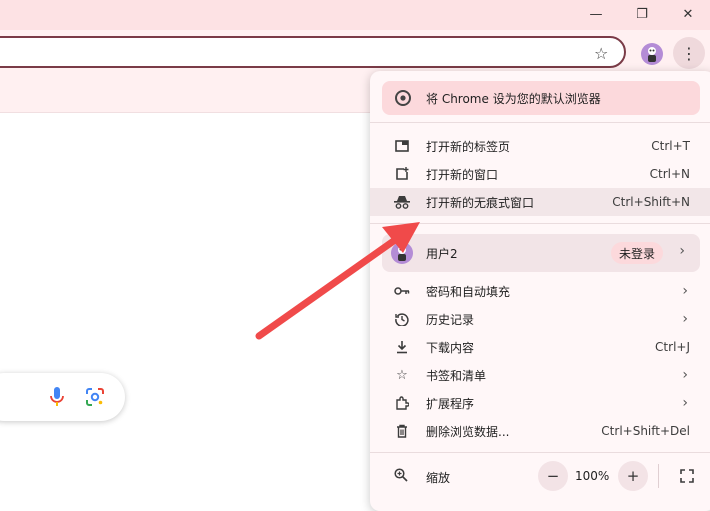 Image resolution: width=710 pixels, height=511 pixels. Describe the element at coordinates (468, 291) in the screenshot. I see `menu-item-label: 密码和自动填充` at that location.